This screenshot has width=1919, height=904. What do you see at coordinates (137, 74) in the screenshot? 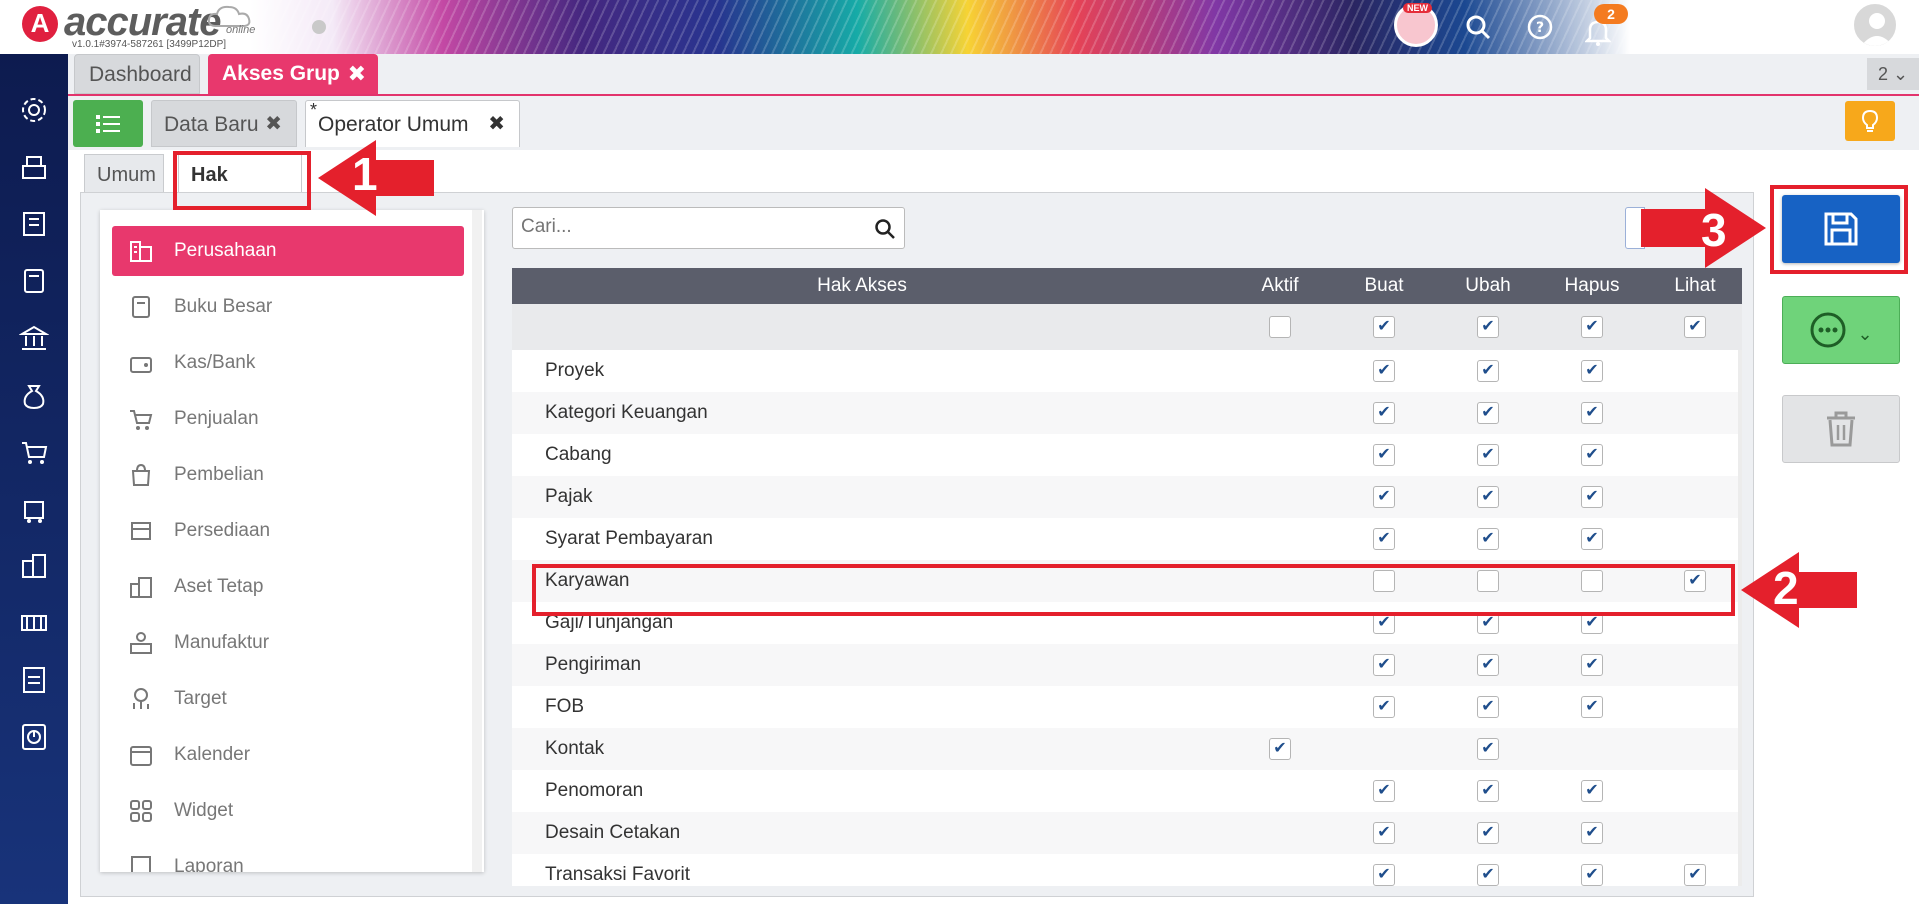
I see `tab-dashboard: Dashboard` at bounding box center [137, 74].